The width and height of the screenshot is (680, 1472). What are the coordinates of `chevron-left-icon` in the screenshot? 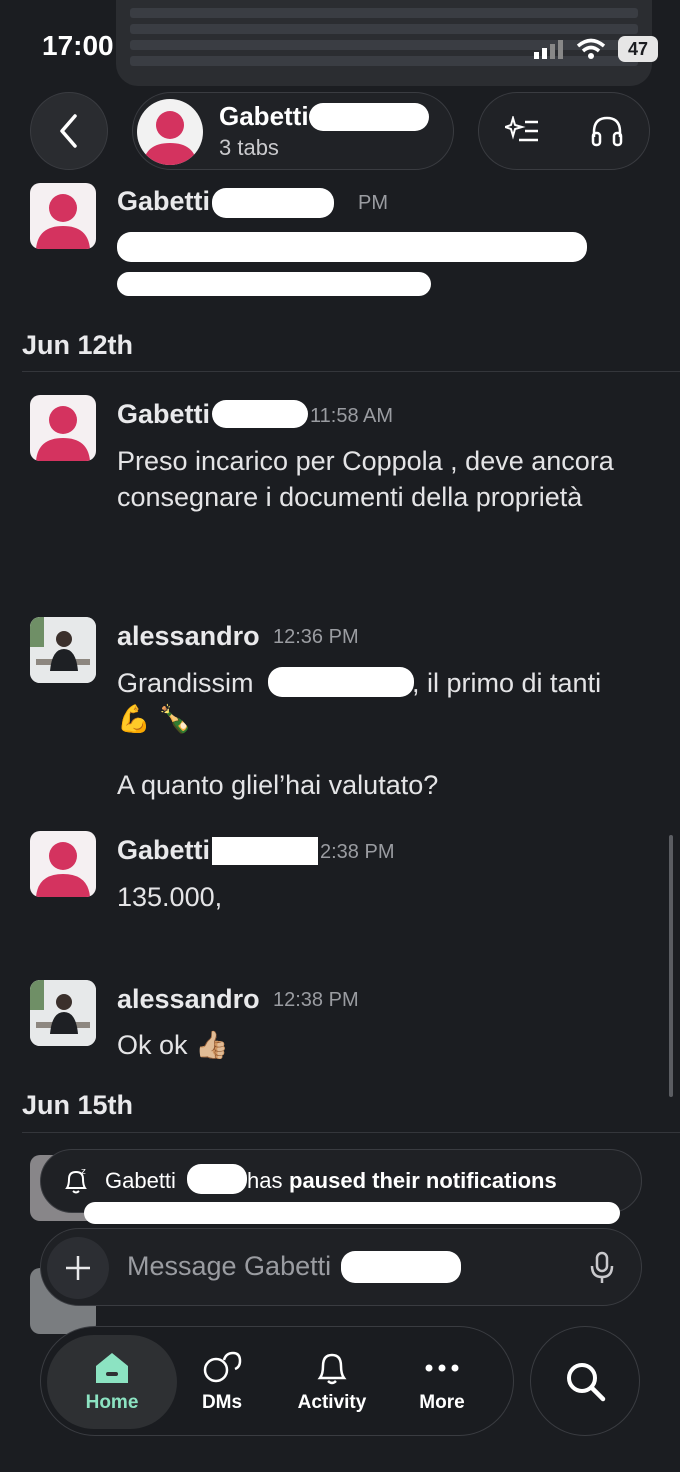 It's located at (68, 131).